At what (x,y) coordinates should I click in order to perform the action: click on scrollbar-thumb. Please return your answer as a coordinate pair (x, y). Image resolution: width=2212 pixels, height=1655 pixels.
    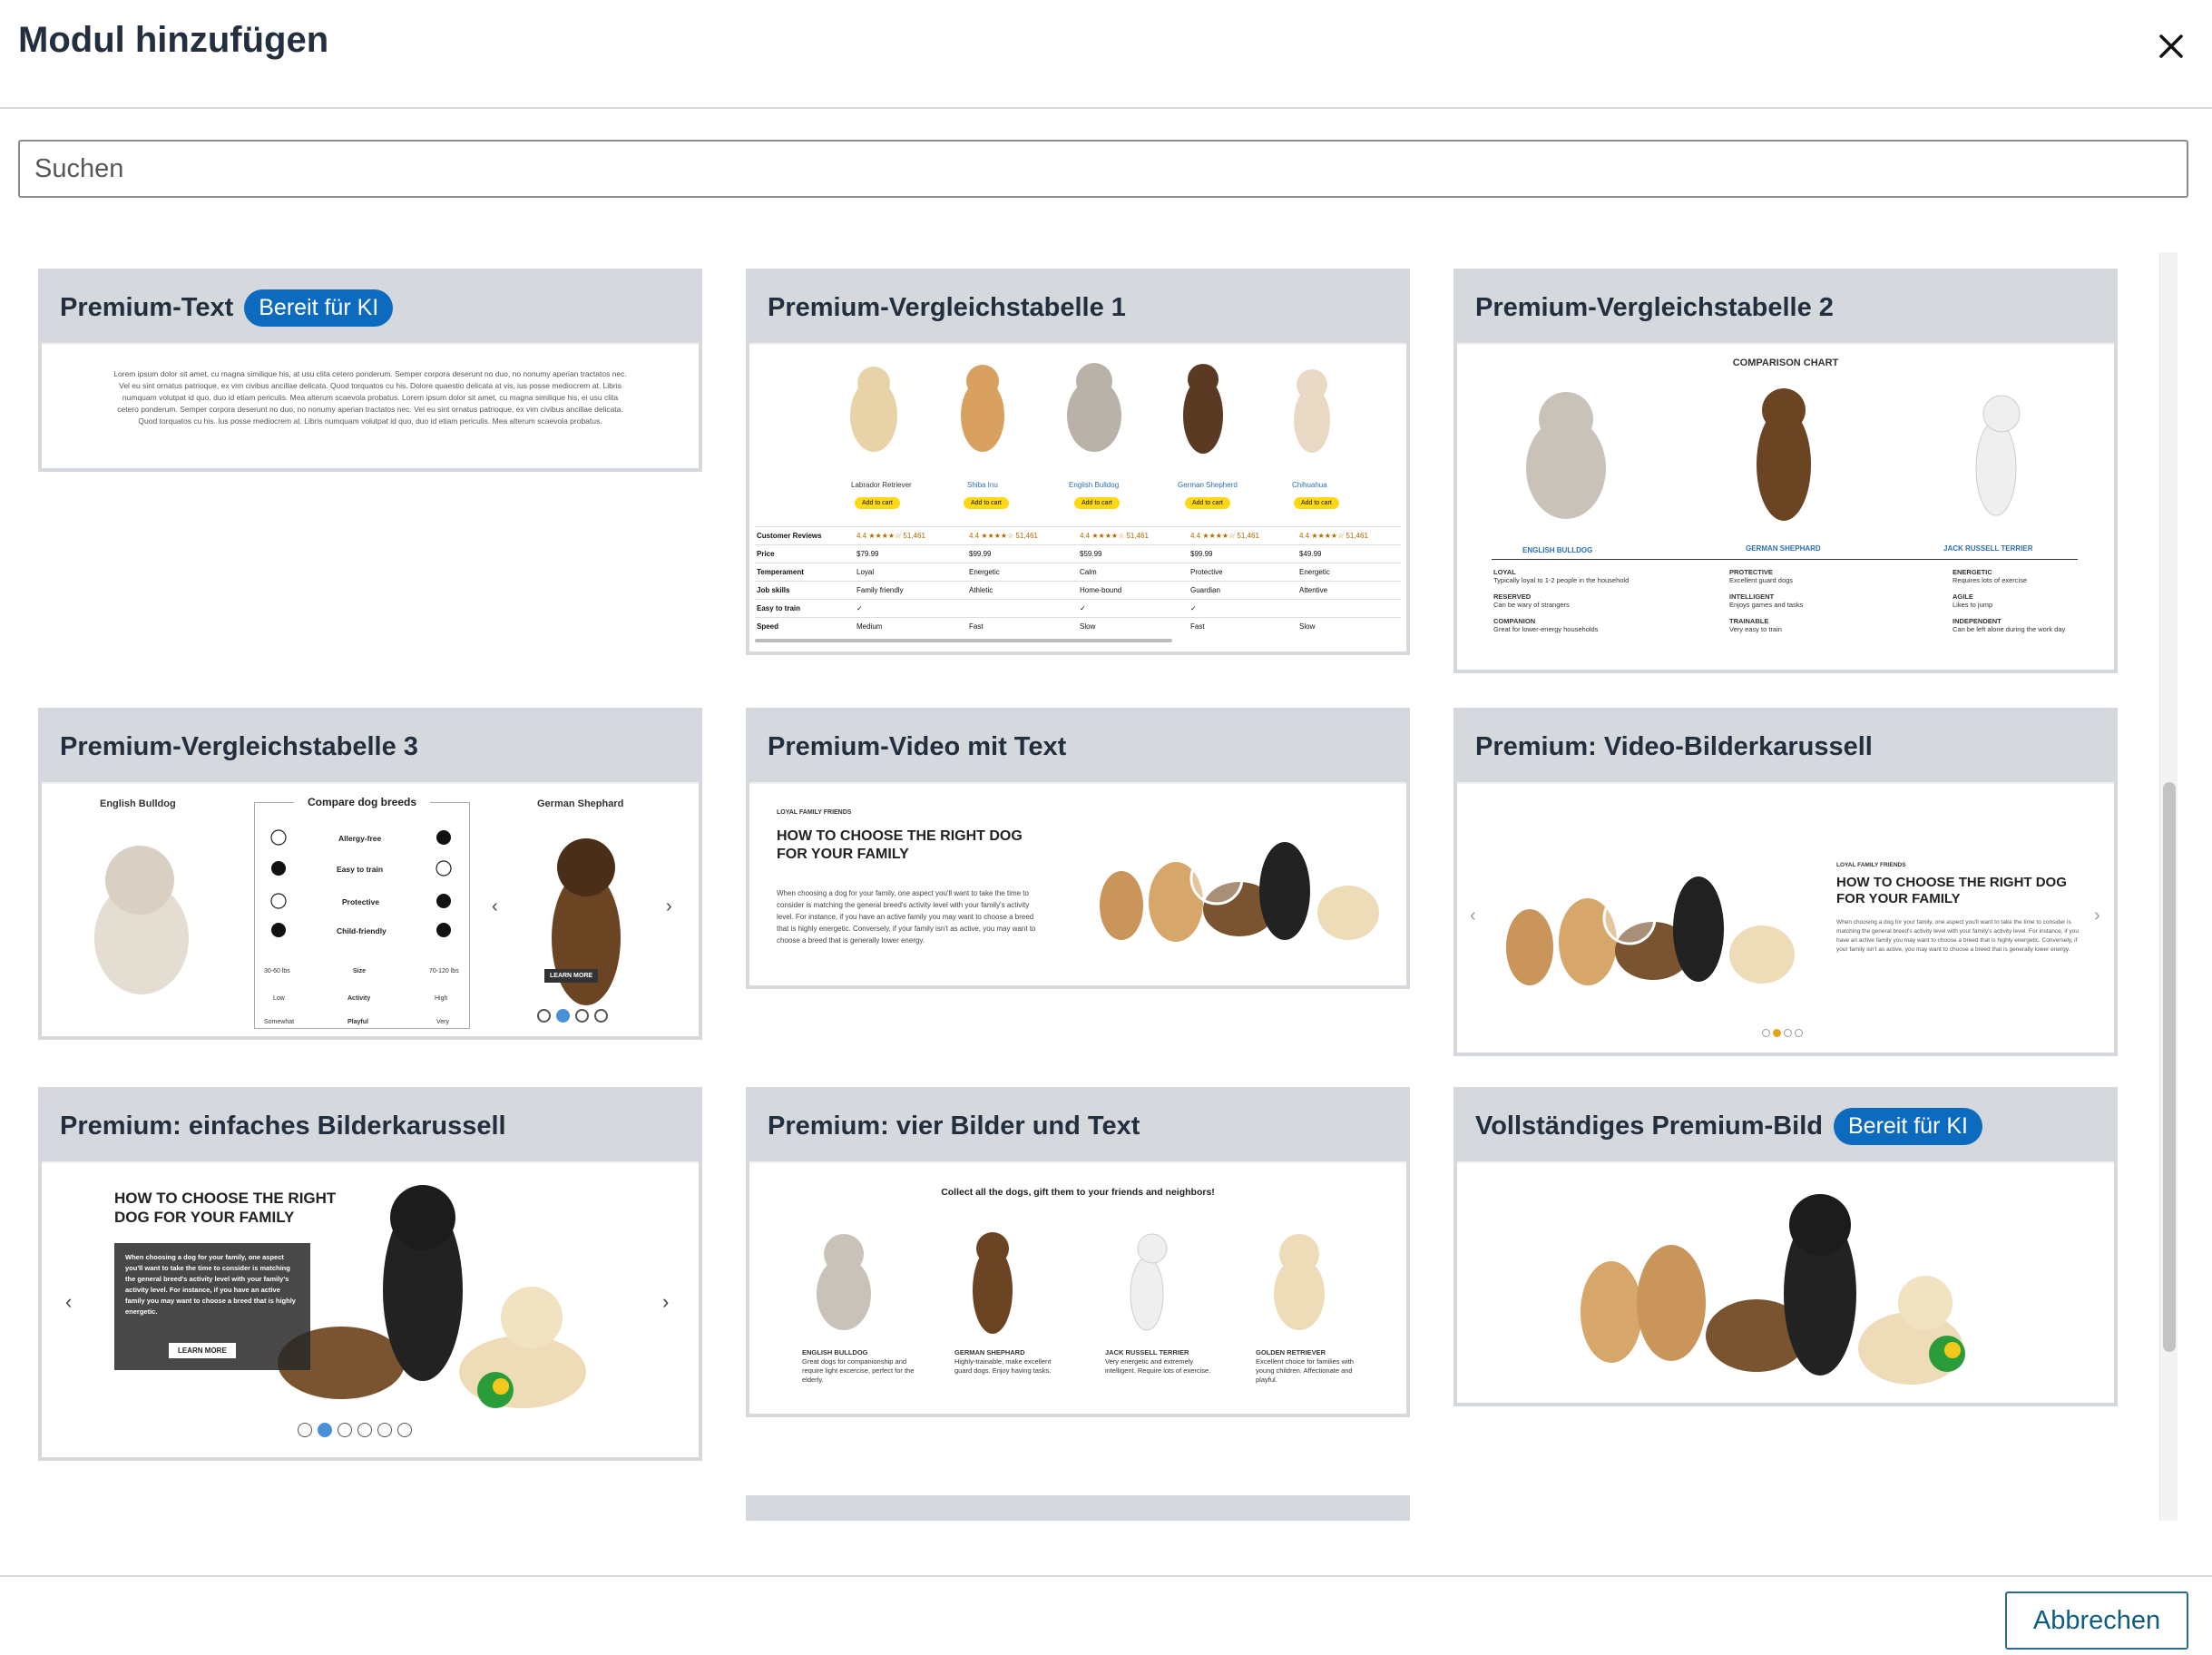
    Looking at the image, I should click on (2169, 1067).